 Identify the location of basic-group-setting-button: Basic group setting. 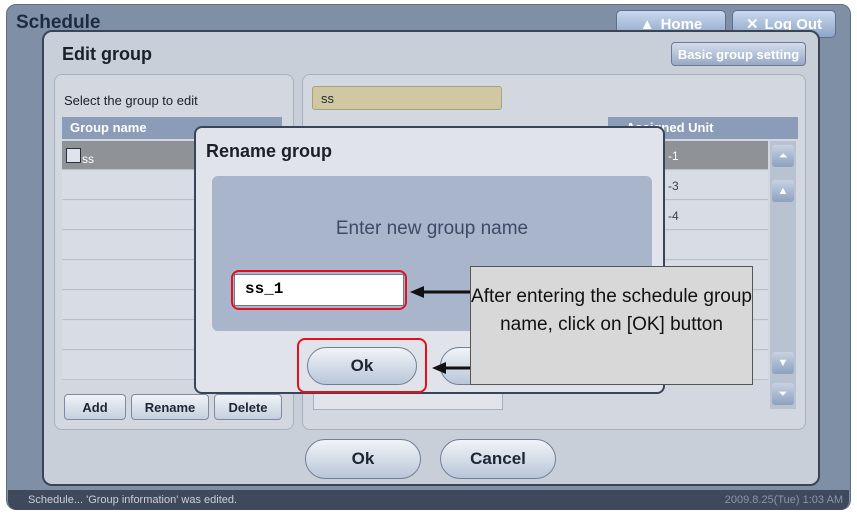
(738, 54).